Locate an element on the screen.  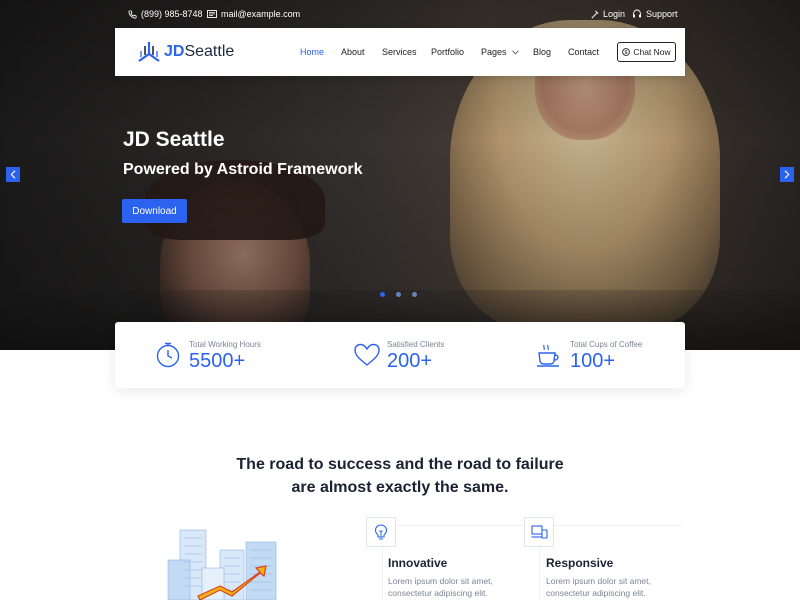
stat-label: Satisfied Clients is located at coordinates (416, 344).